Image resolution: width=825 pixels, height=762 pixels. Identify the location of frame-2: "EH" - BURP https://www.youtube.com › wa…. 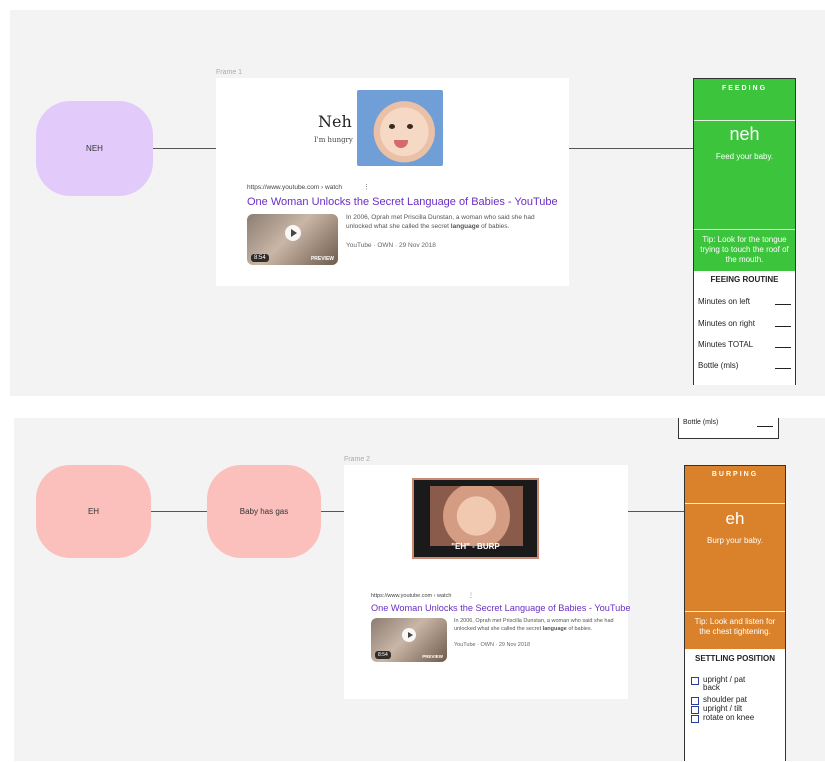
(487, 582).